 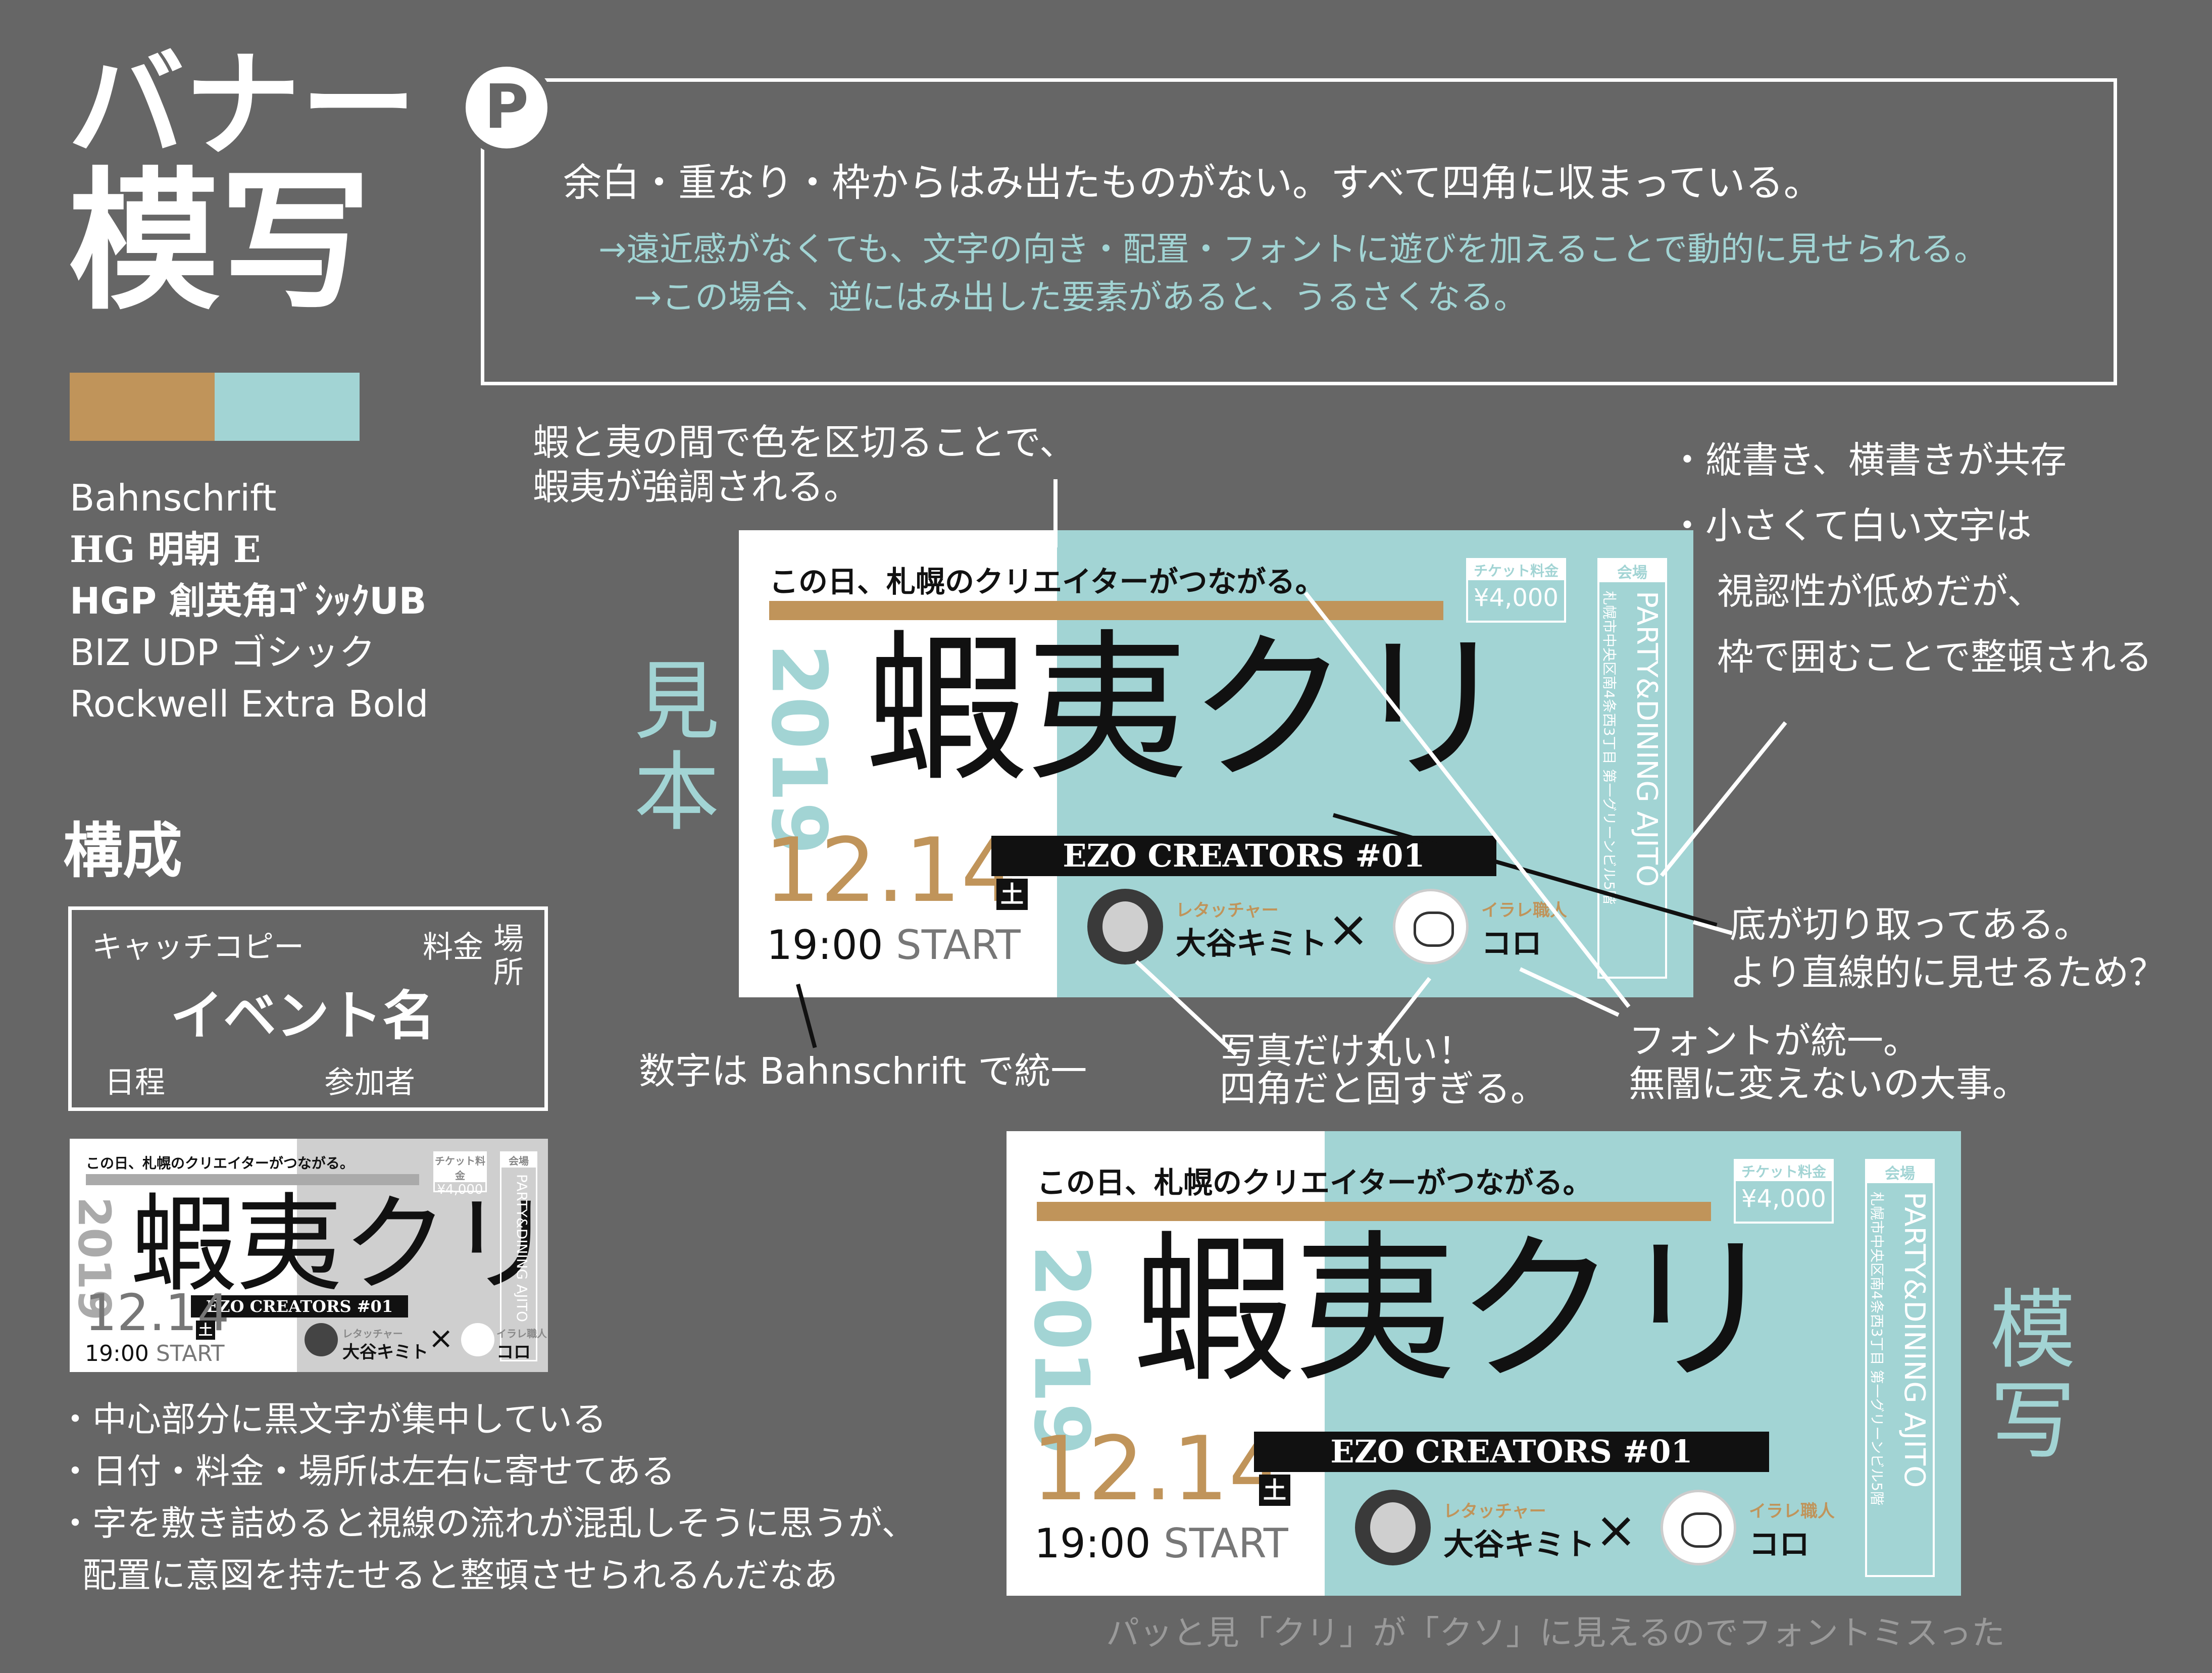 I want to click on gray-cross: ×, so click(x=441, y=1339).